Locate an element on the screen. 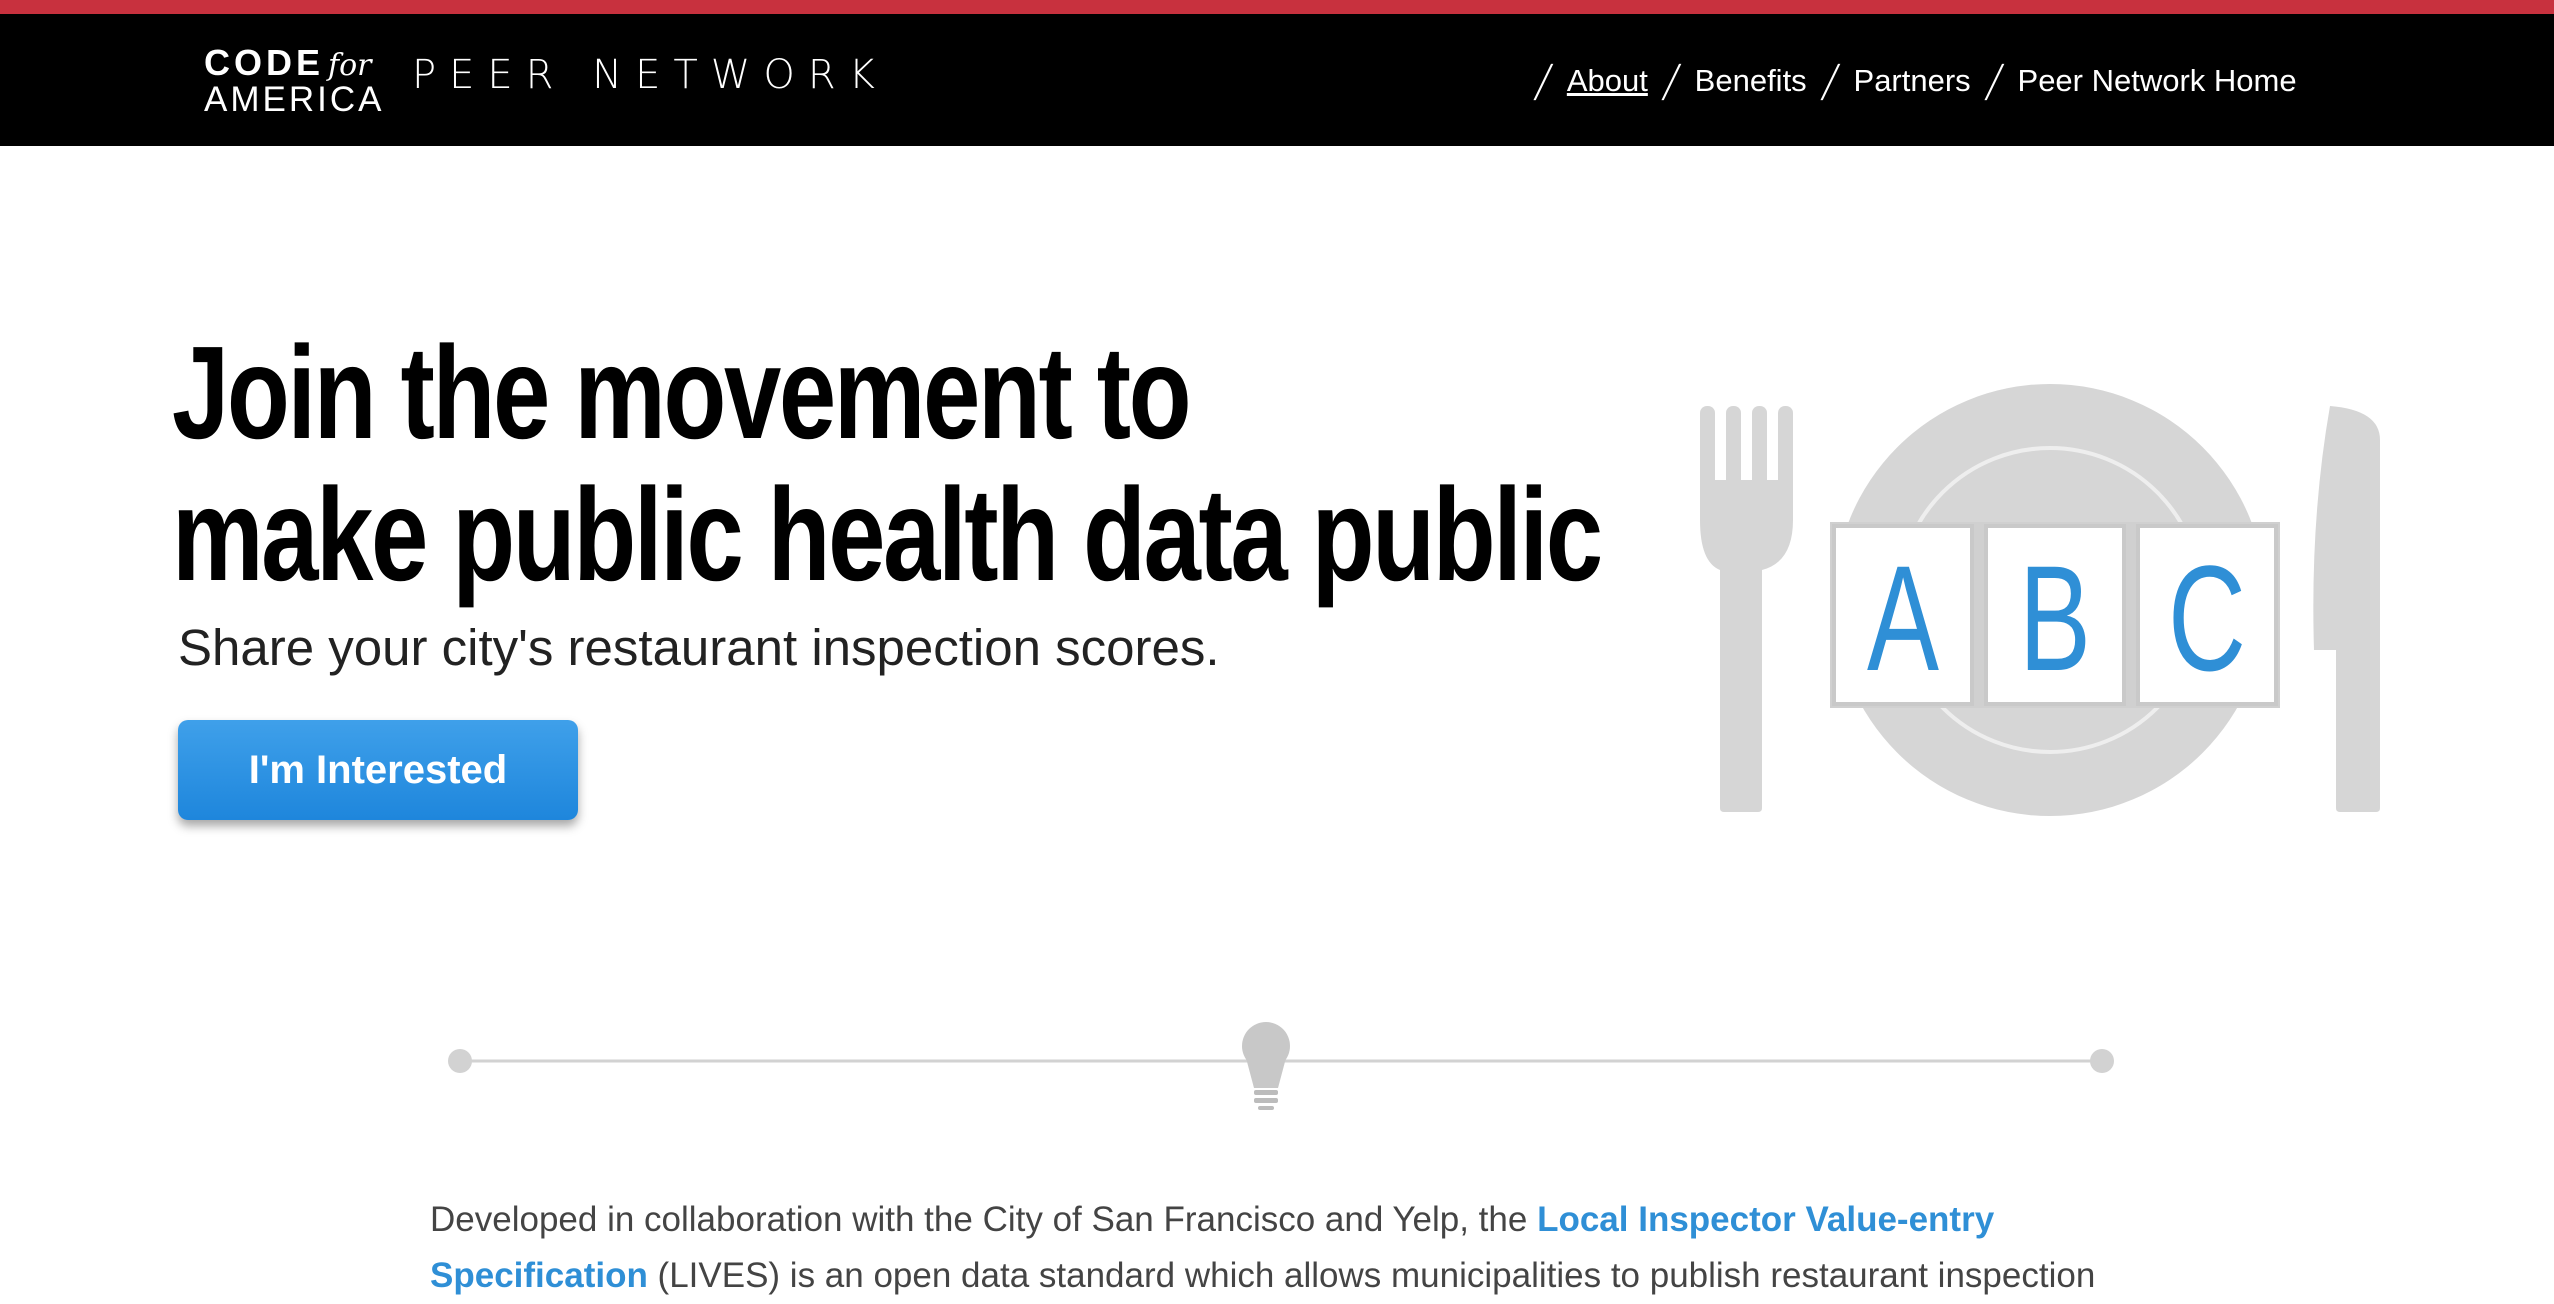  im-interested-button: I'm Interested is located at coordinates (378, 770).